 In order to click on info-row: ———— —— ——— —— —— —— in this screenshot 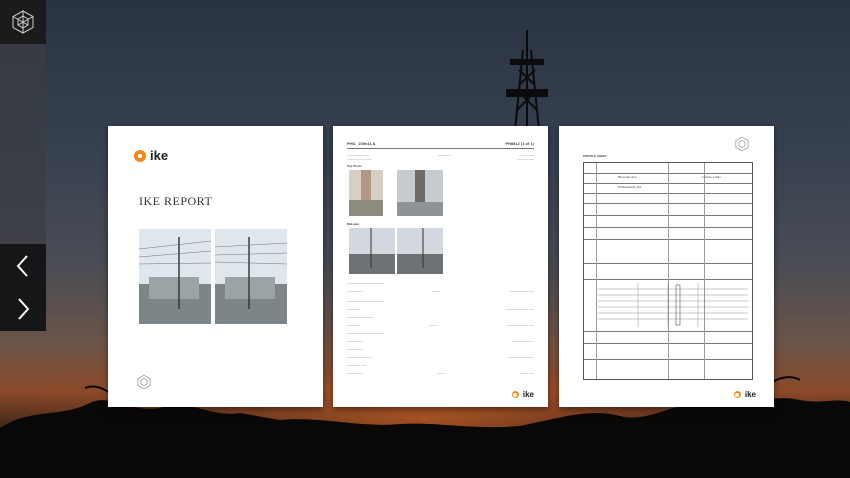, I will do `click(440, 159)`.